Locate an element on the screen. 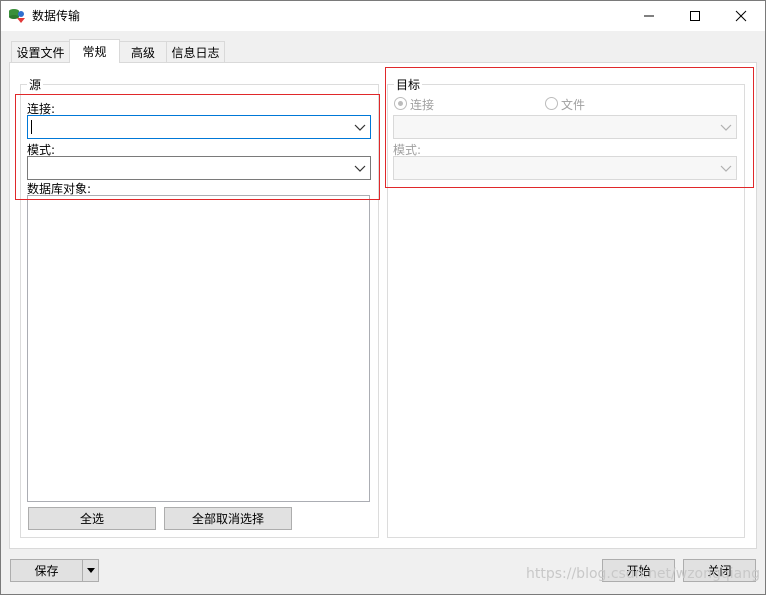 The height and width of the screenshot is (595, 766). save-button: 保存 is located at coordinates (46, 570).